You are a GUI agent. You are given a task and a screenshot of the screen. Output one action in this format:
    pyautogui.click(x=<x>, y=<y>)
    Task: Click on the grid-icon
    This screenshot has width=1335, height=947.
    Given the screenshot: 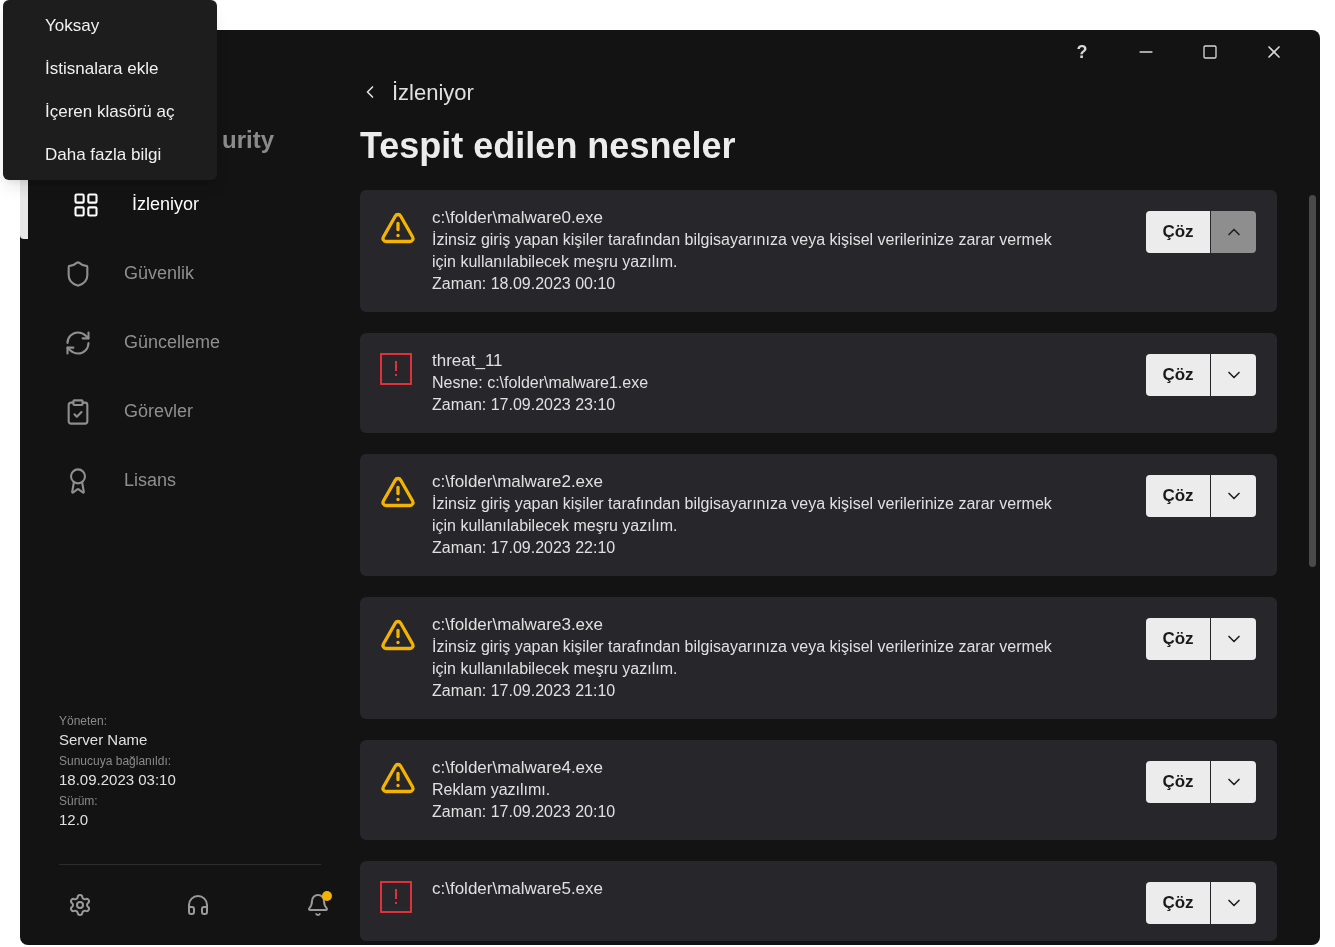 What is the action you would take?
    pyautogui.click(x=86, y=204)
    